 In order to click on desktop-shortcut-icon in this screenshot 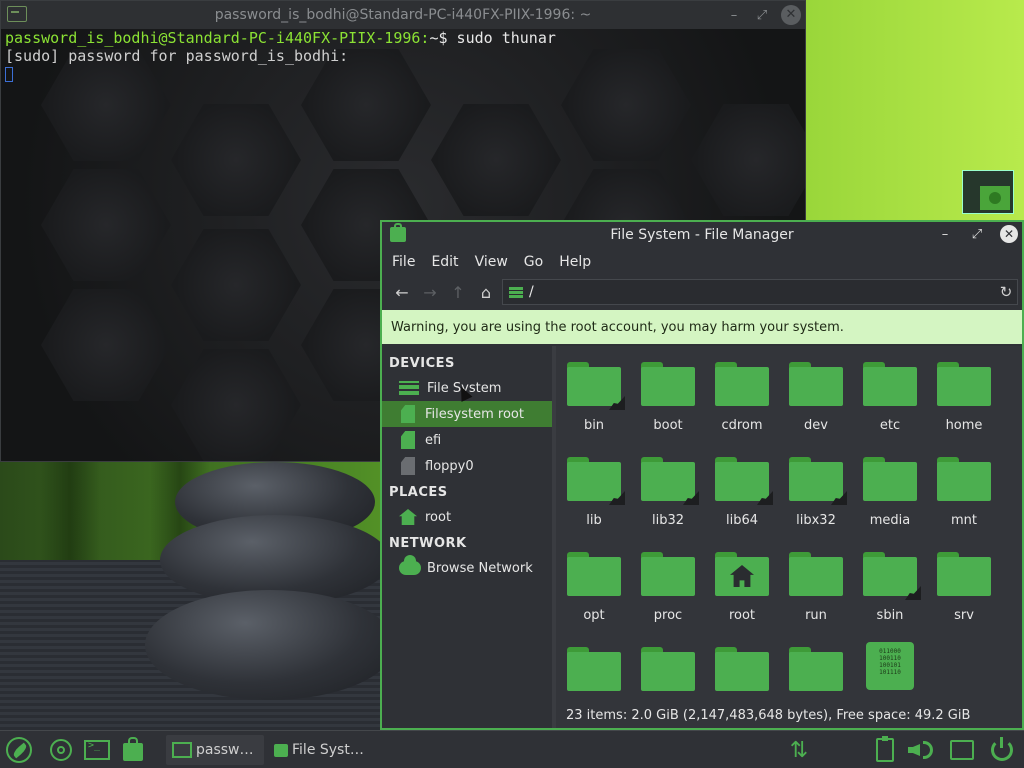, I will do `click(988, 192)`.